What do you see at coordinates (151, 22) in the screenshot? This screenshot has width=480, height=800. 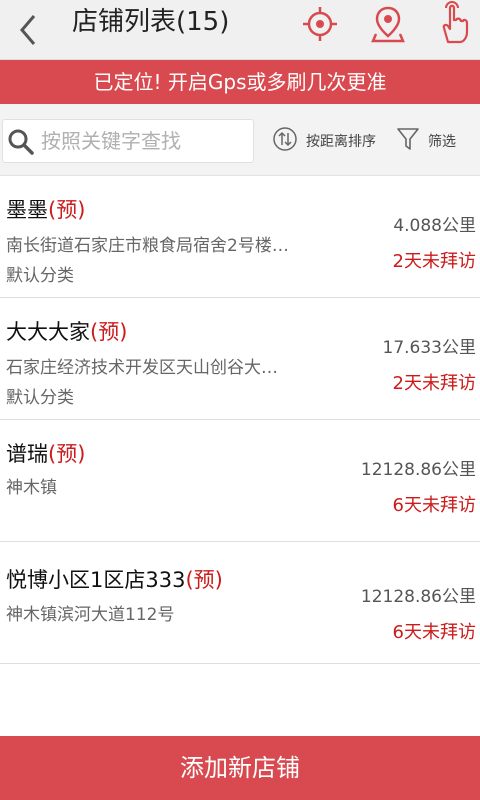 I see `page-title: 店铺列表(15)` at bounding box center [151, 22].